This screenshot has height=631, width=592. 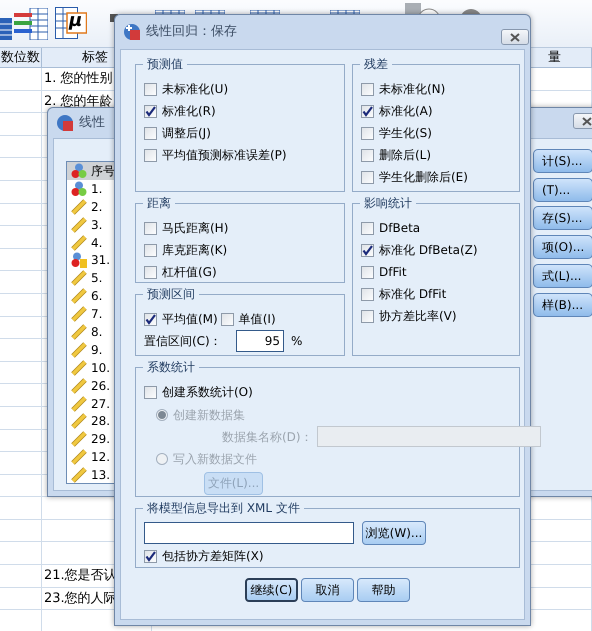 What do you see at coordinates (6, 29) in the screenshot?
I see `table-icon` at bounding box center [6, 29].